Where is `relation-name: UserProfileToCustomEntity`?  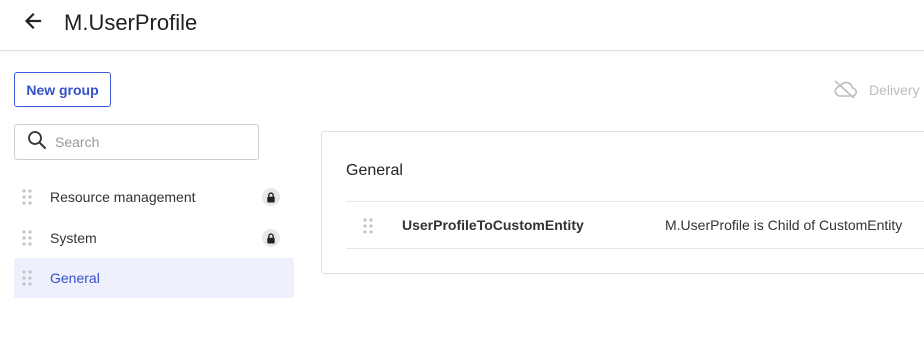 relation-name: UserProfileToCustomEntity is located at coordinates (493, 225).